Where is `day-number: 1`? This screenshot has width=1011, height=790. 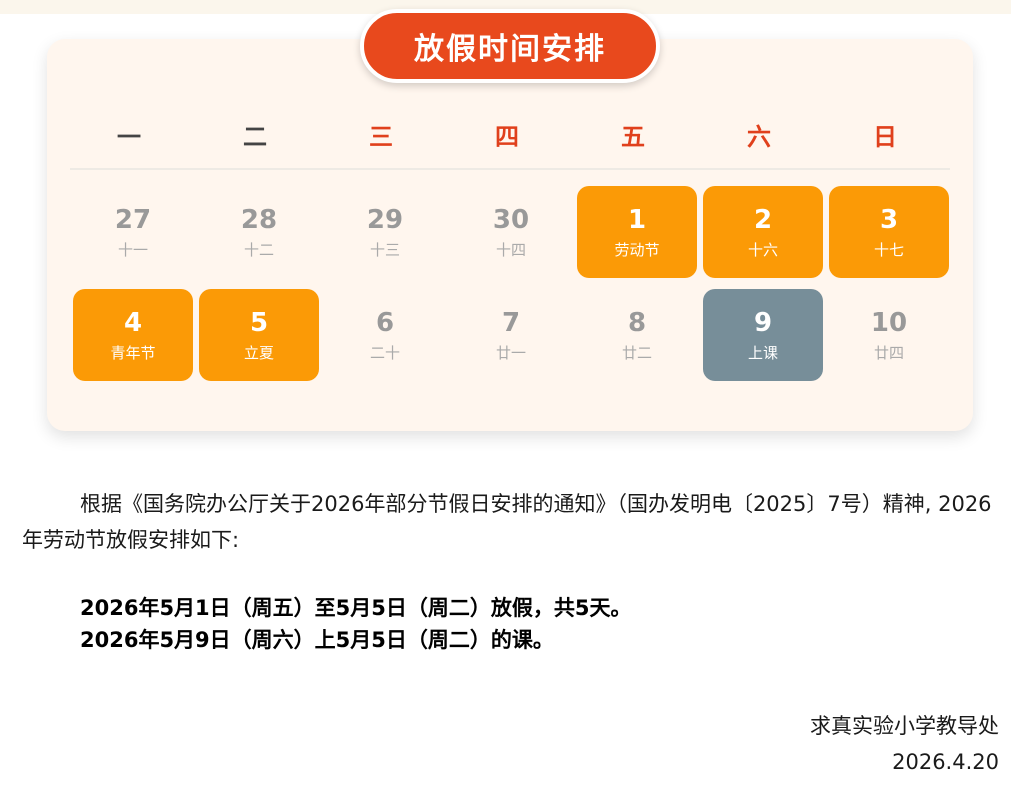 day-number: 1 is located at coordinates (637, 220).